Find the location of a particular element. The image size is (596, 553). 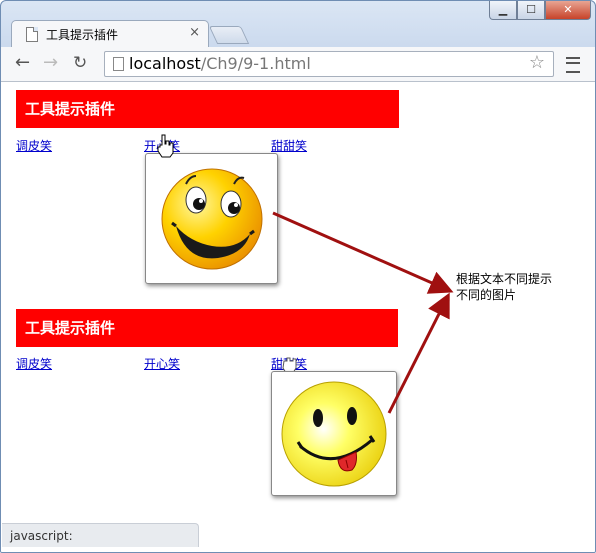

tab-active: 工具提示插件 × is located at coordinates (110, 34).